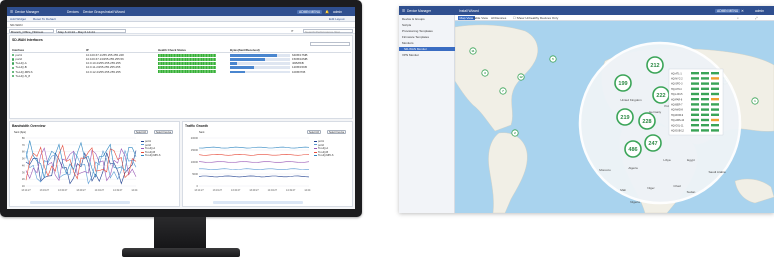 This screenshot has height=277, width=774. I want to click on device-filter-select: All Devices, so click(498, 18).